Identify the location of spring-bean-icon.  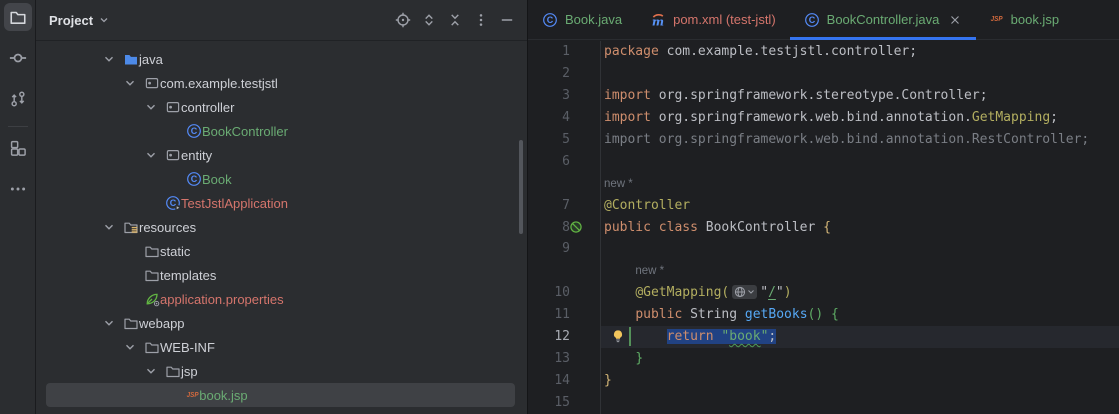
(576, 228).